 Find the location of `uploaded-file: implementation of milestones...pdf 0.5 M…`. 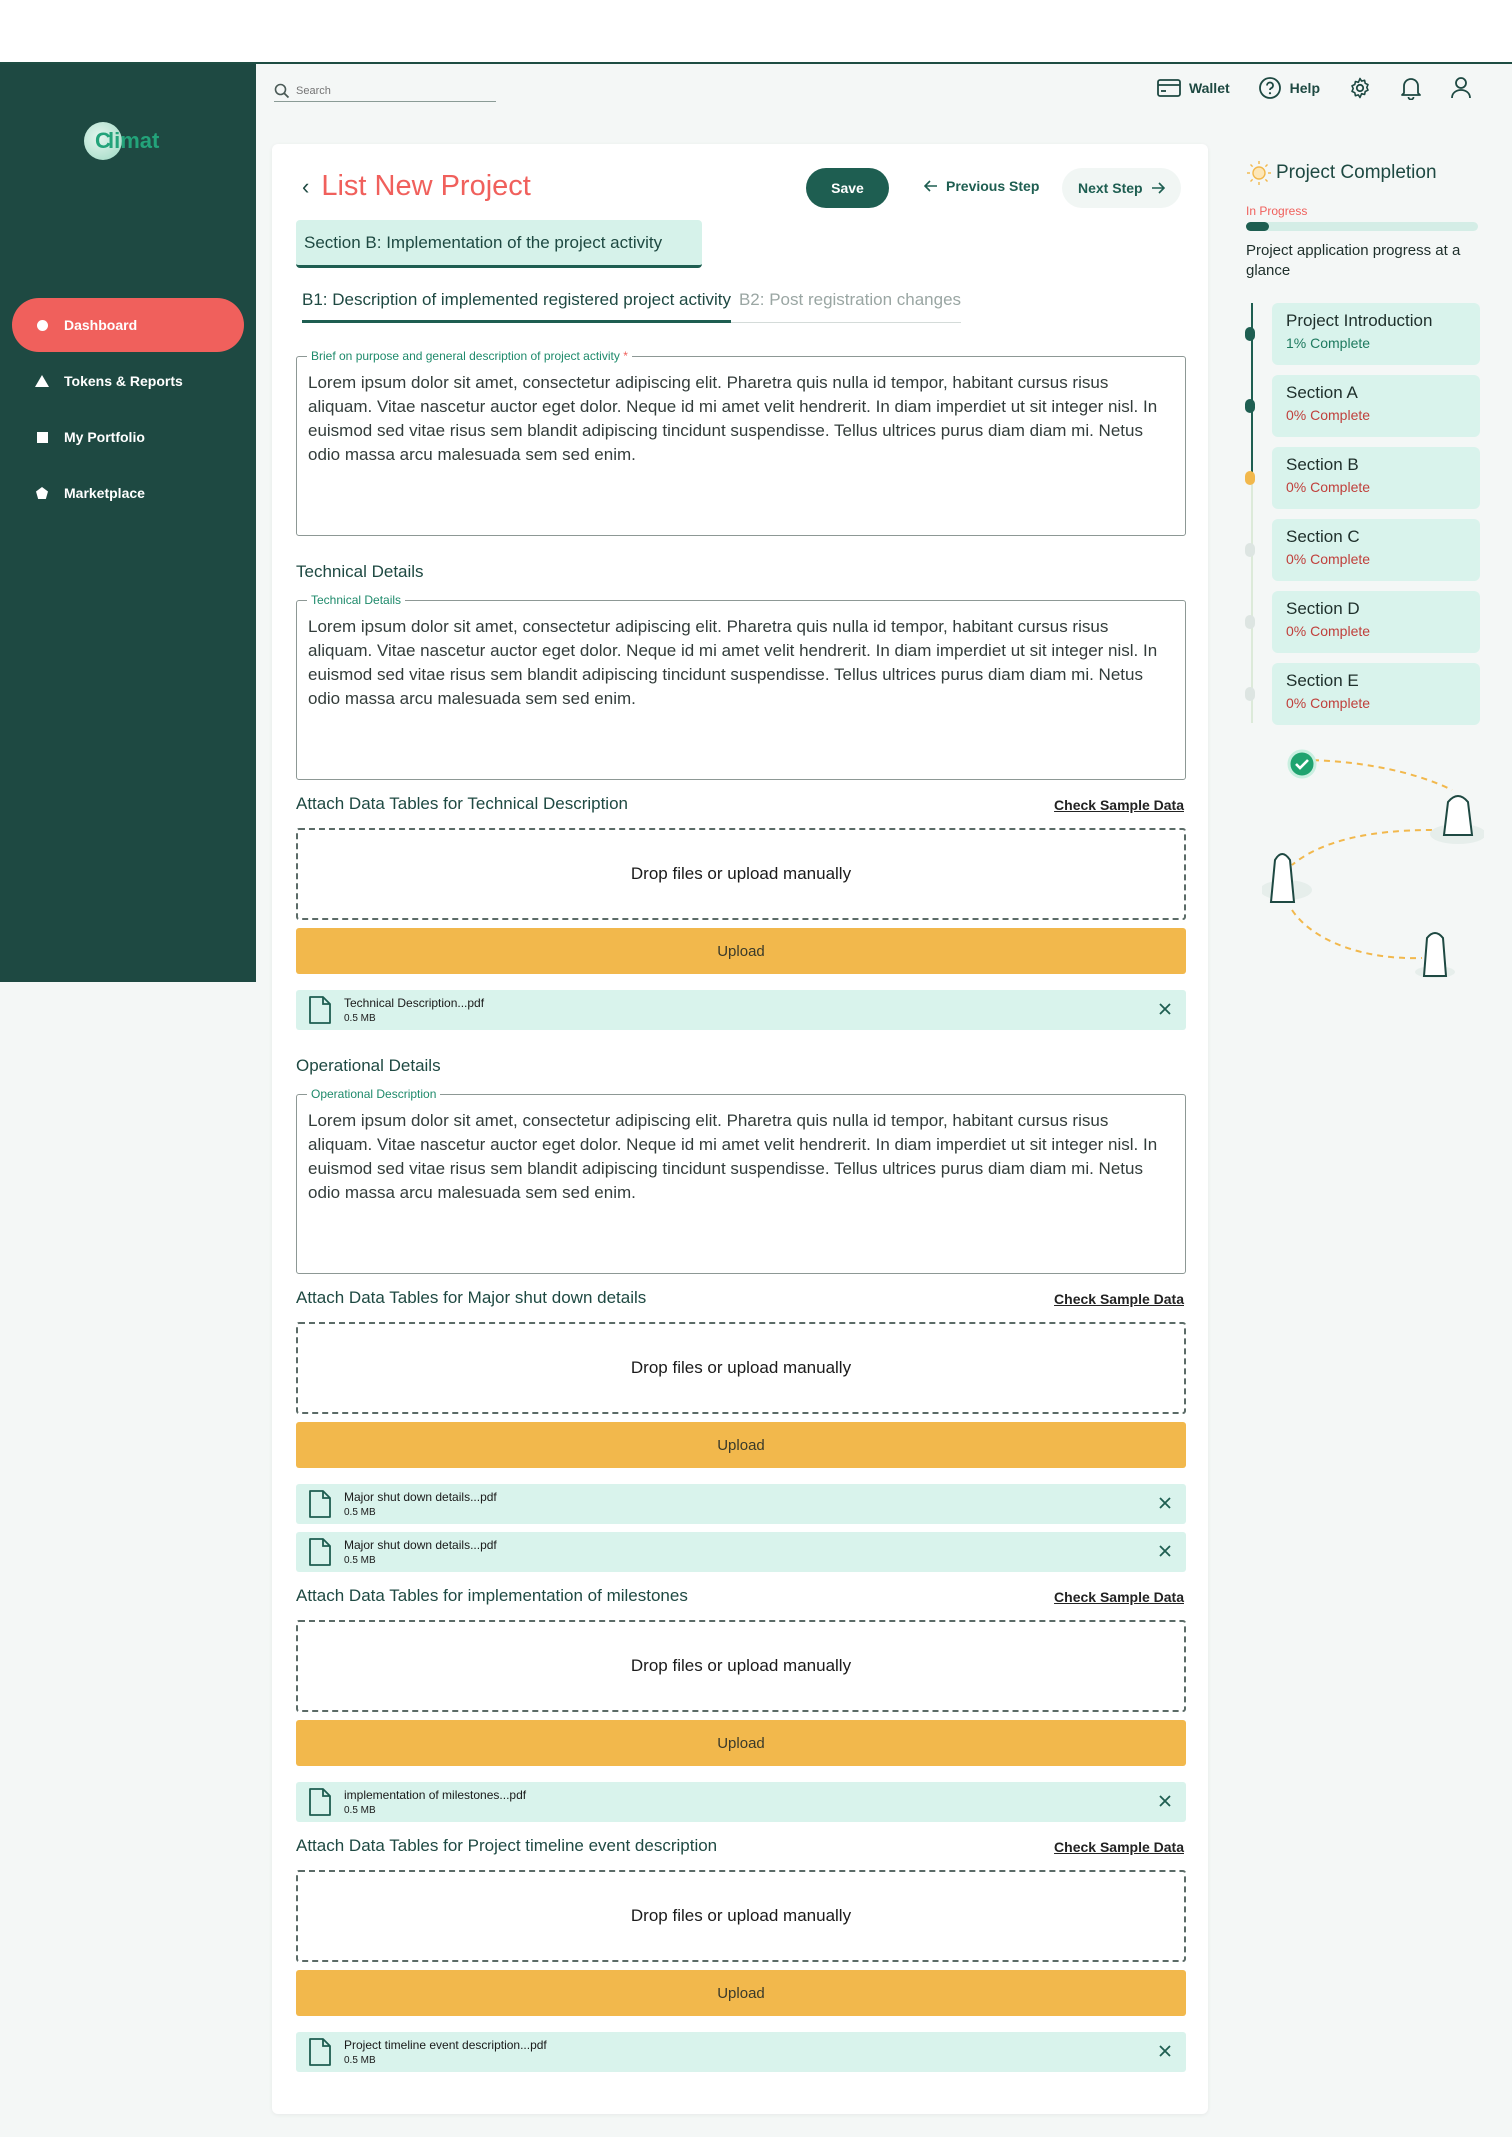

uploaded-file: implementation of milestones...pdf 0.5 M… is located at coordinates (741, 1802).